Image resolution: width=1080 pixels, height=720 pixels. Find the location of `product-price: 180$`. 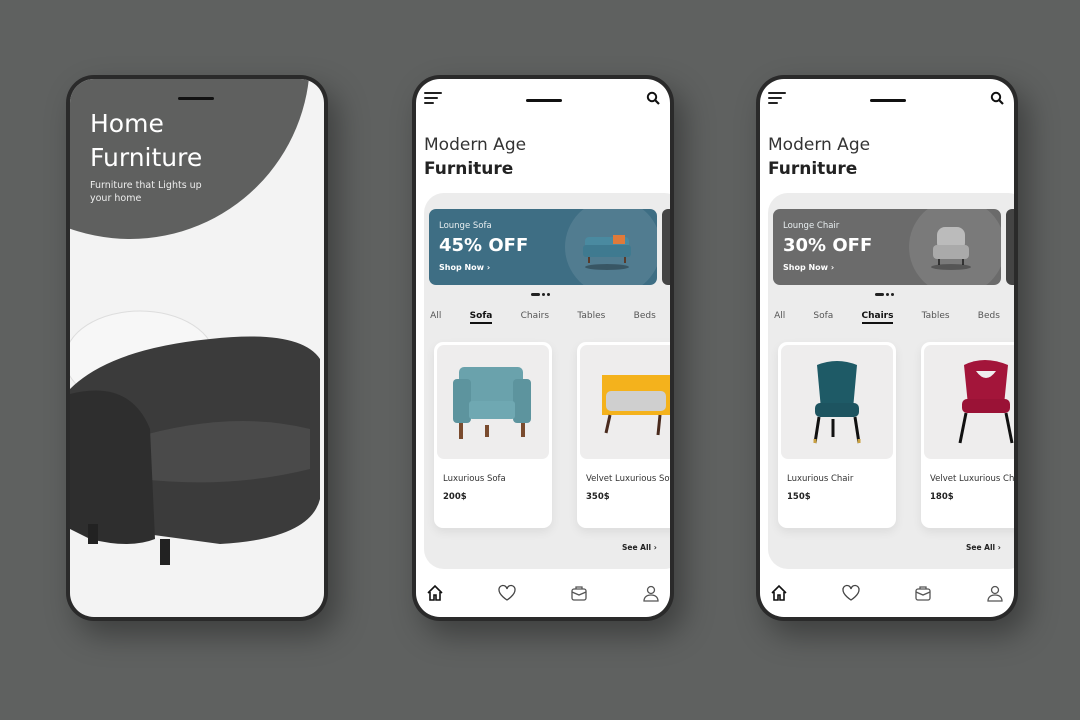

product-price: 180$ is located at coordinates (942, 497).